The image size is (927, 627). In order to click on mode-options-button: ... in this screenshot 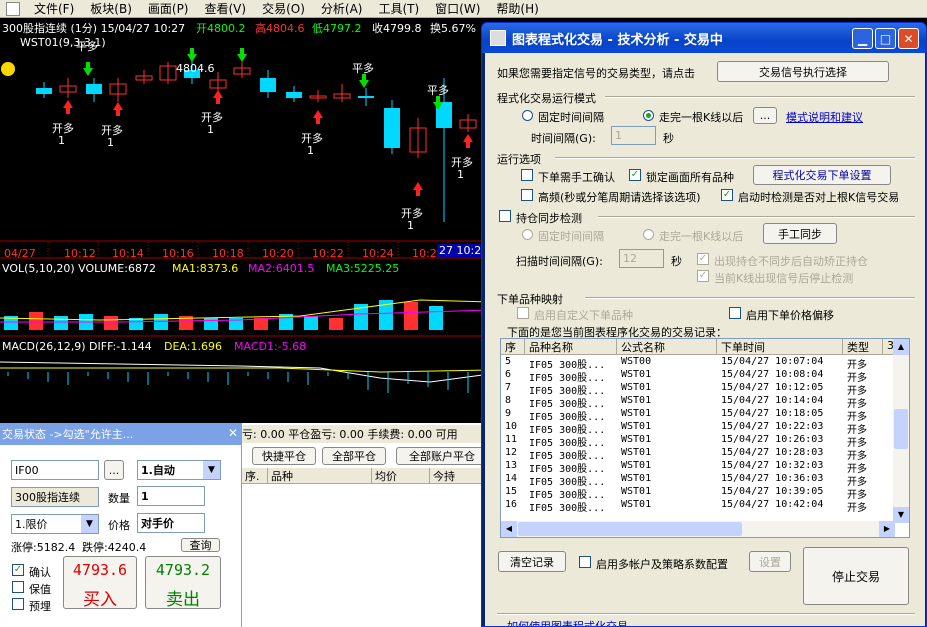, I will do `click(765, 115)`.